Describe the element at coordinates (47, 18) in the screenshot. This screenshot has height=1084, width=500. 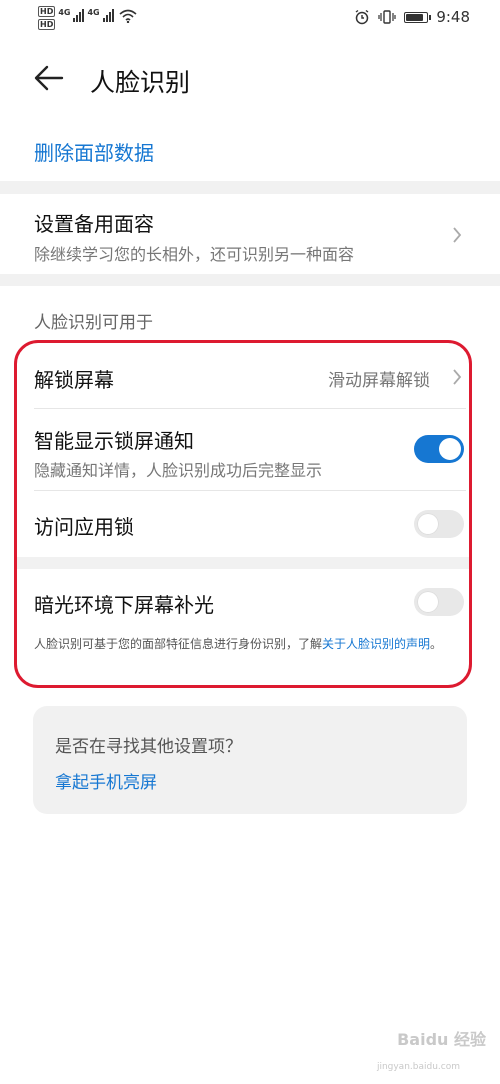
I see `hd-indicators: HD HD` at that location.